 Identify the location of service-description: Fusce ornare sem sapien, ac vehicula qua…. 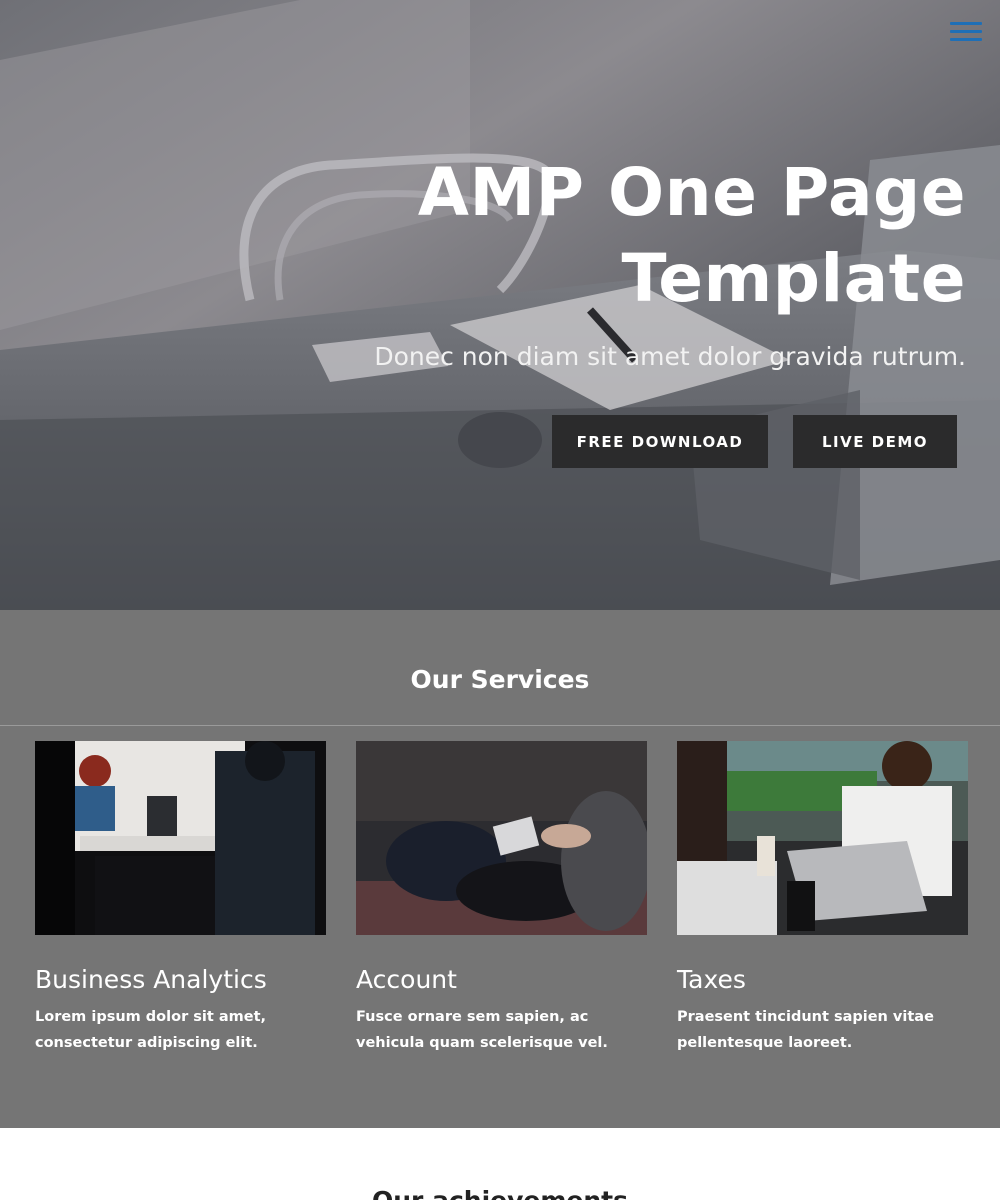
(482, 1030).